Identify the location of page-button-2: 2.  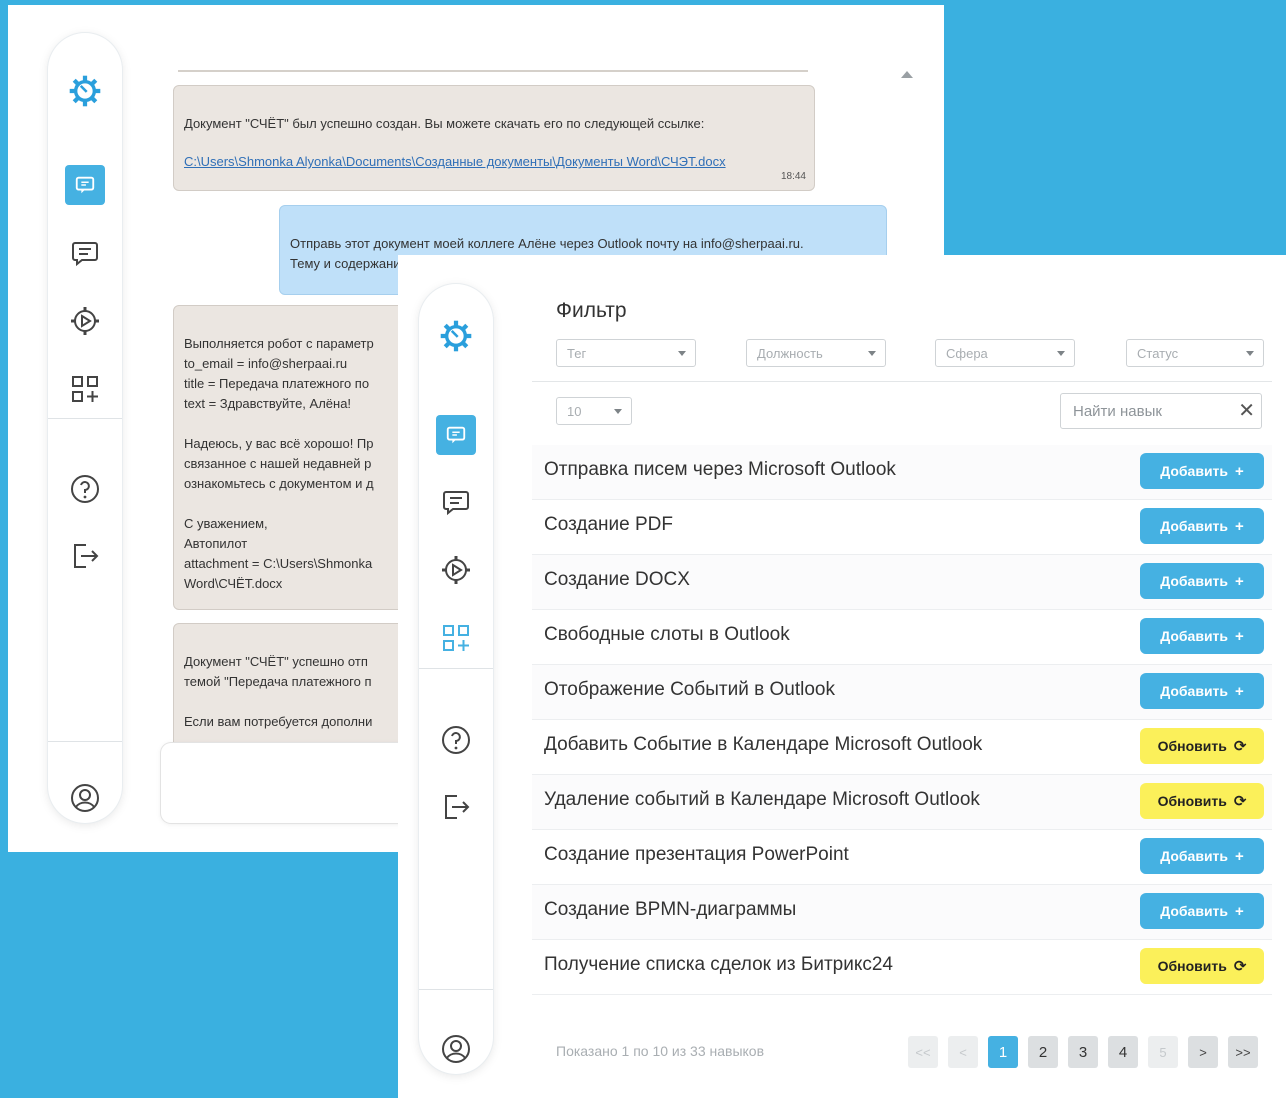
(1043, 1052).